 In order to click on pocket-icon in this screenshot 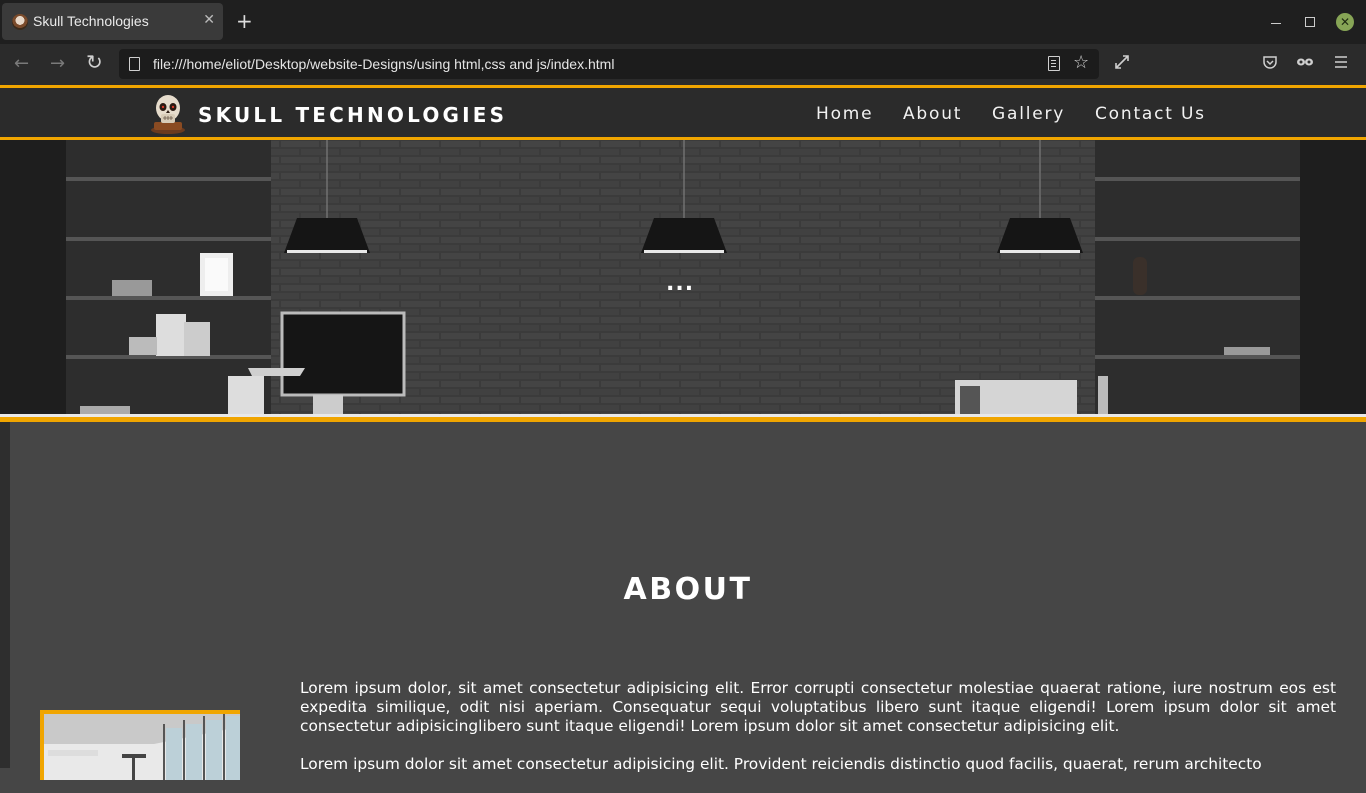, I will do `click(1270, 64)`.